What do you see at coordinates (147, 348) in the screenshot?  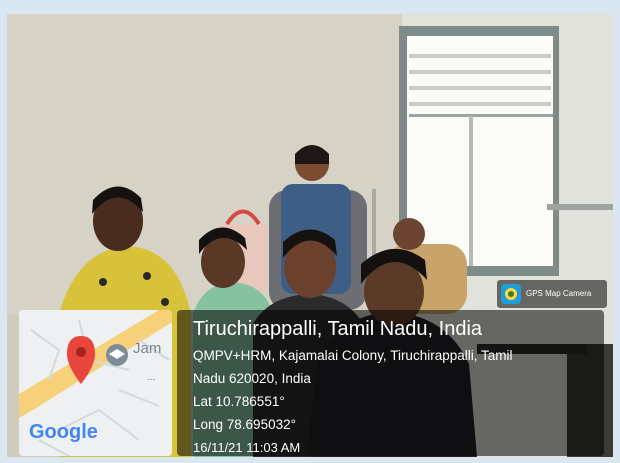 I see `map-label: Jam` at bounding box center [147, 348].